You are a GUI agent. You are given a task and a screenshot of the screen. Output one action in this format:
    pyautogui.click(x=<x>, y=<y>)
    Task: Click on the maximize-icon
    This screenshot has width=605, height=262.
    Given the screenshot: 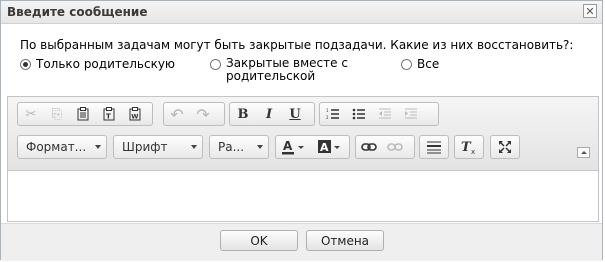 What is the action you would take?
    pyautogui.click(x=505, y=147)
    